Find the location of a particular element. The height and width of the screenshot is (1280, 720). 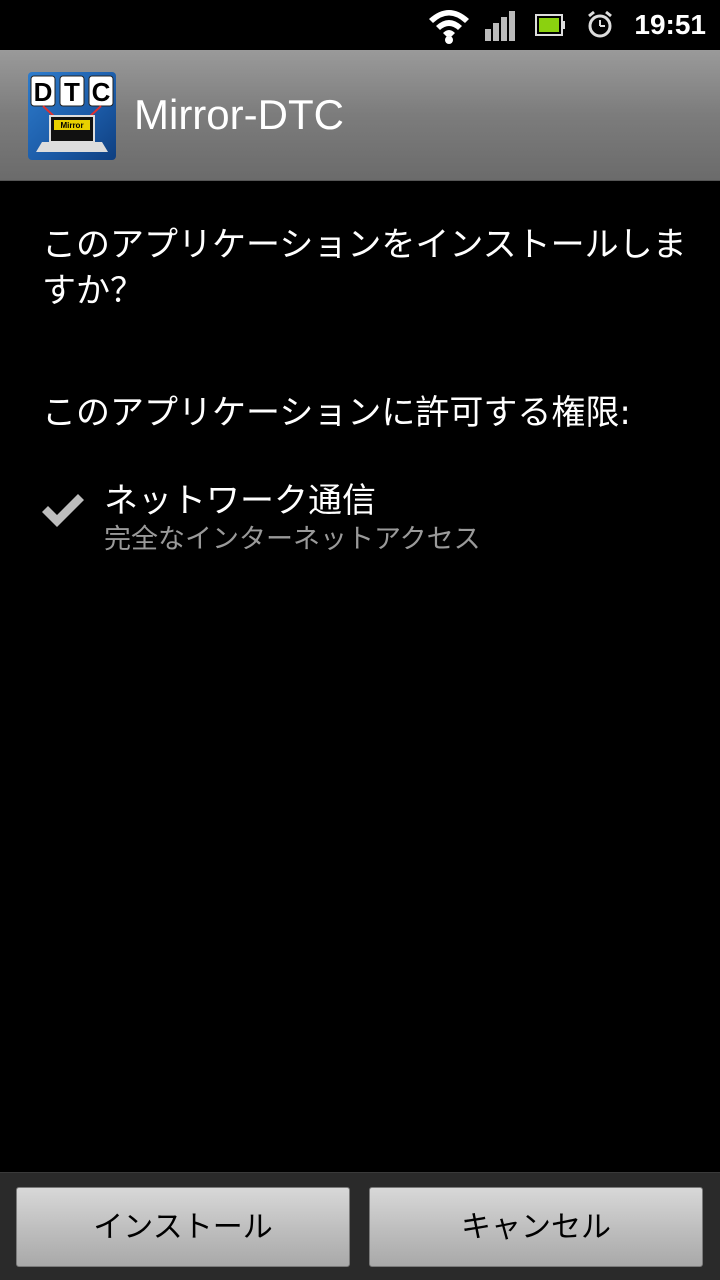

title-bar: D T C Mirror Mirror-DTC is located at coordinates (360, 115).